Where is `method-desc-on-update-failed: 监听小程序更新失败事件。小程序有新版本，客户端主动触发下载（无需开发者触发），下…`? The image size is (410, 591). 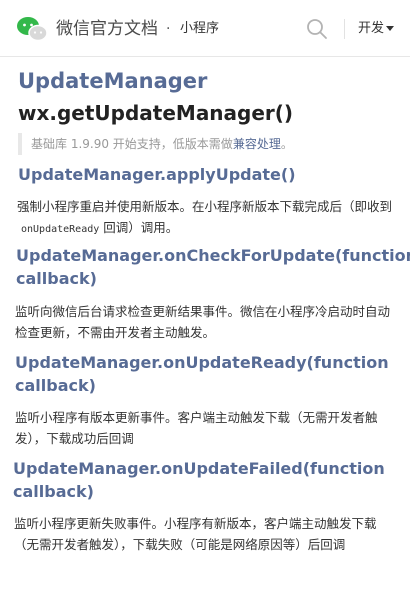
method-desc-on-update-failed: 监听小程序更新失败事件。小程序有新版本，客户端主动触发下载（无需开发者触发），下… is located at coordinates (195, 534).